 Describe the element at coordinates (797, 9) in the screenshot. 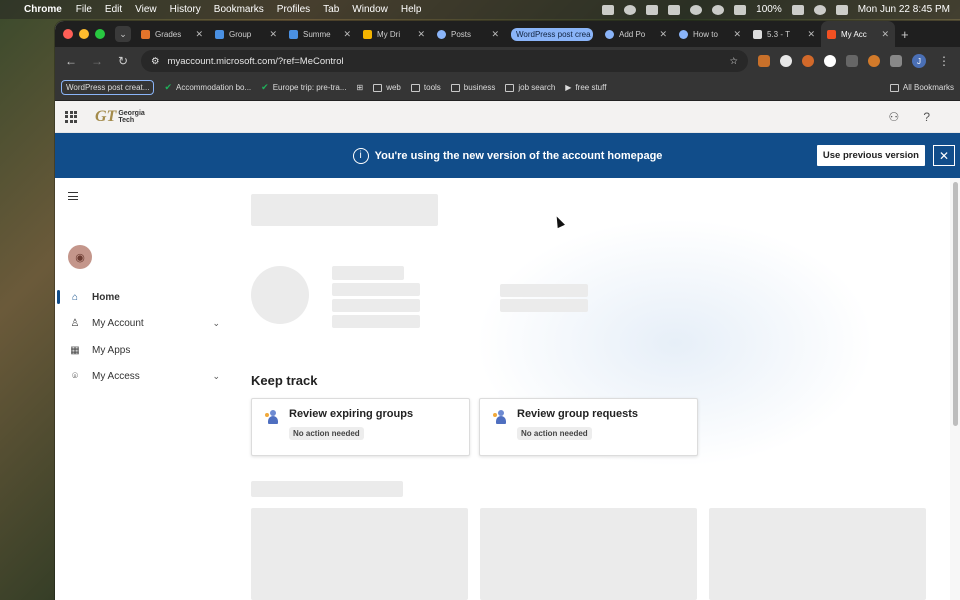

I see `battery-icon` at that location.